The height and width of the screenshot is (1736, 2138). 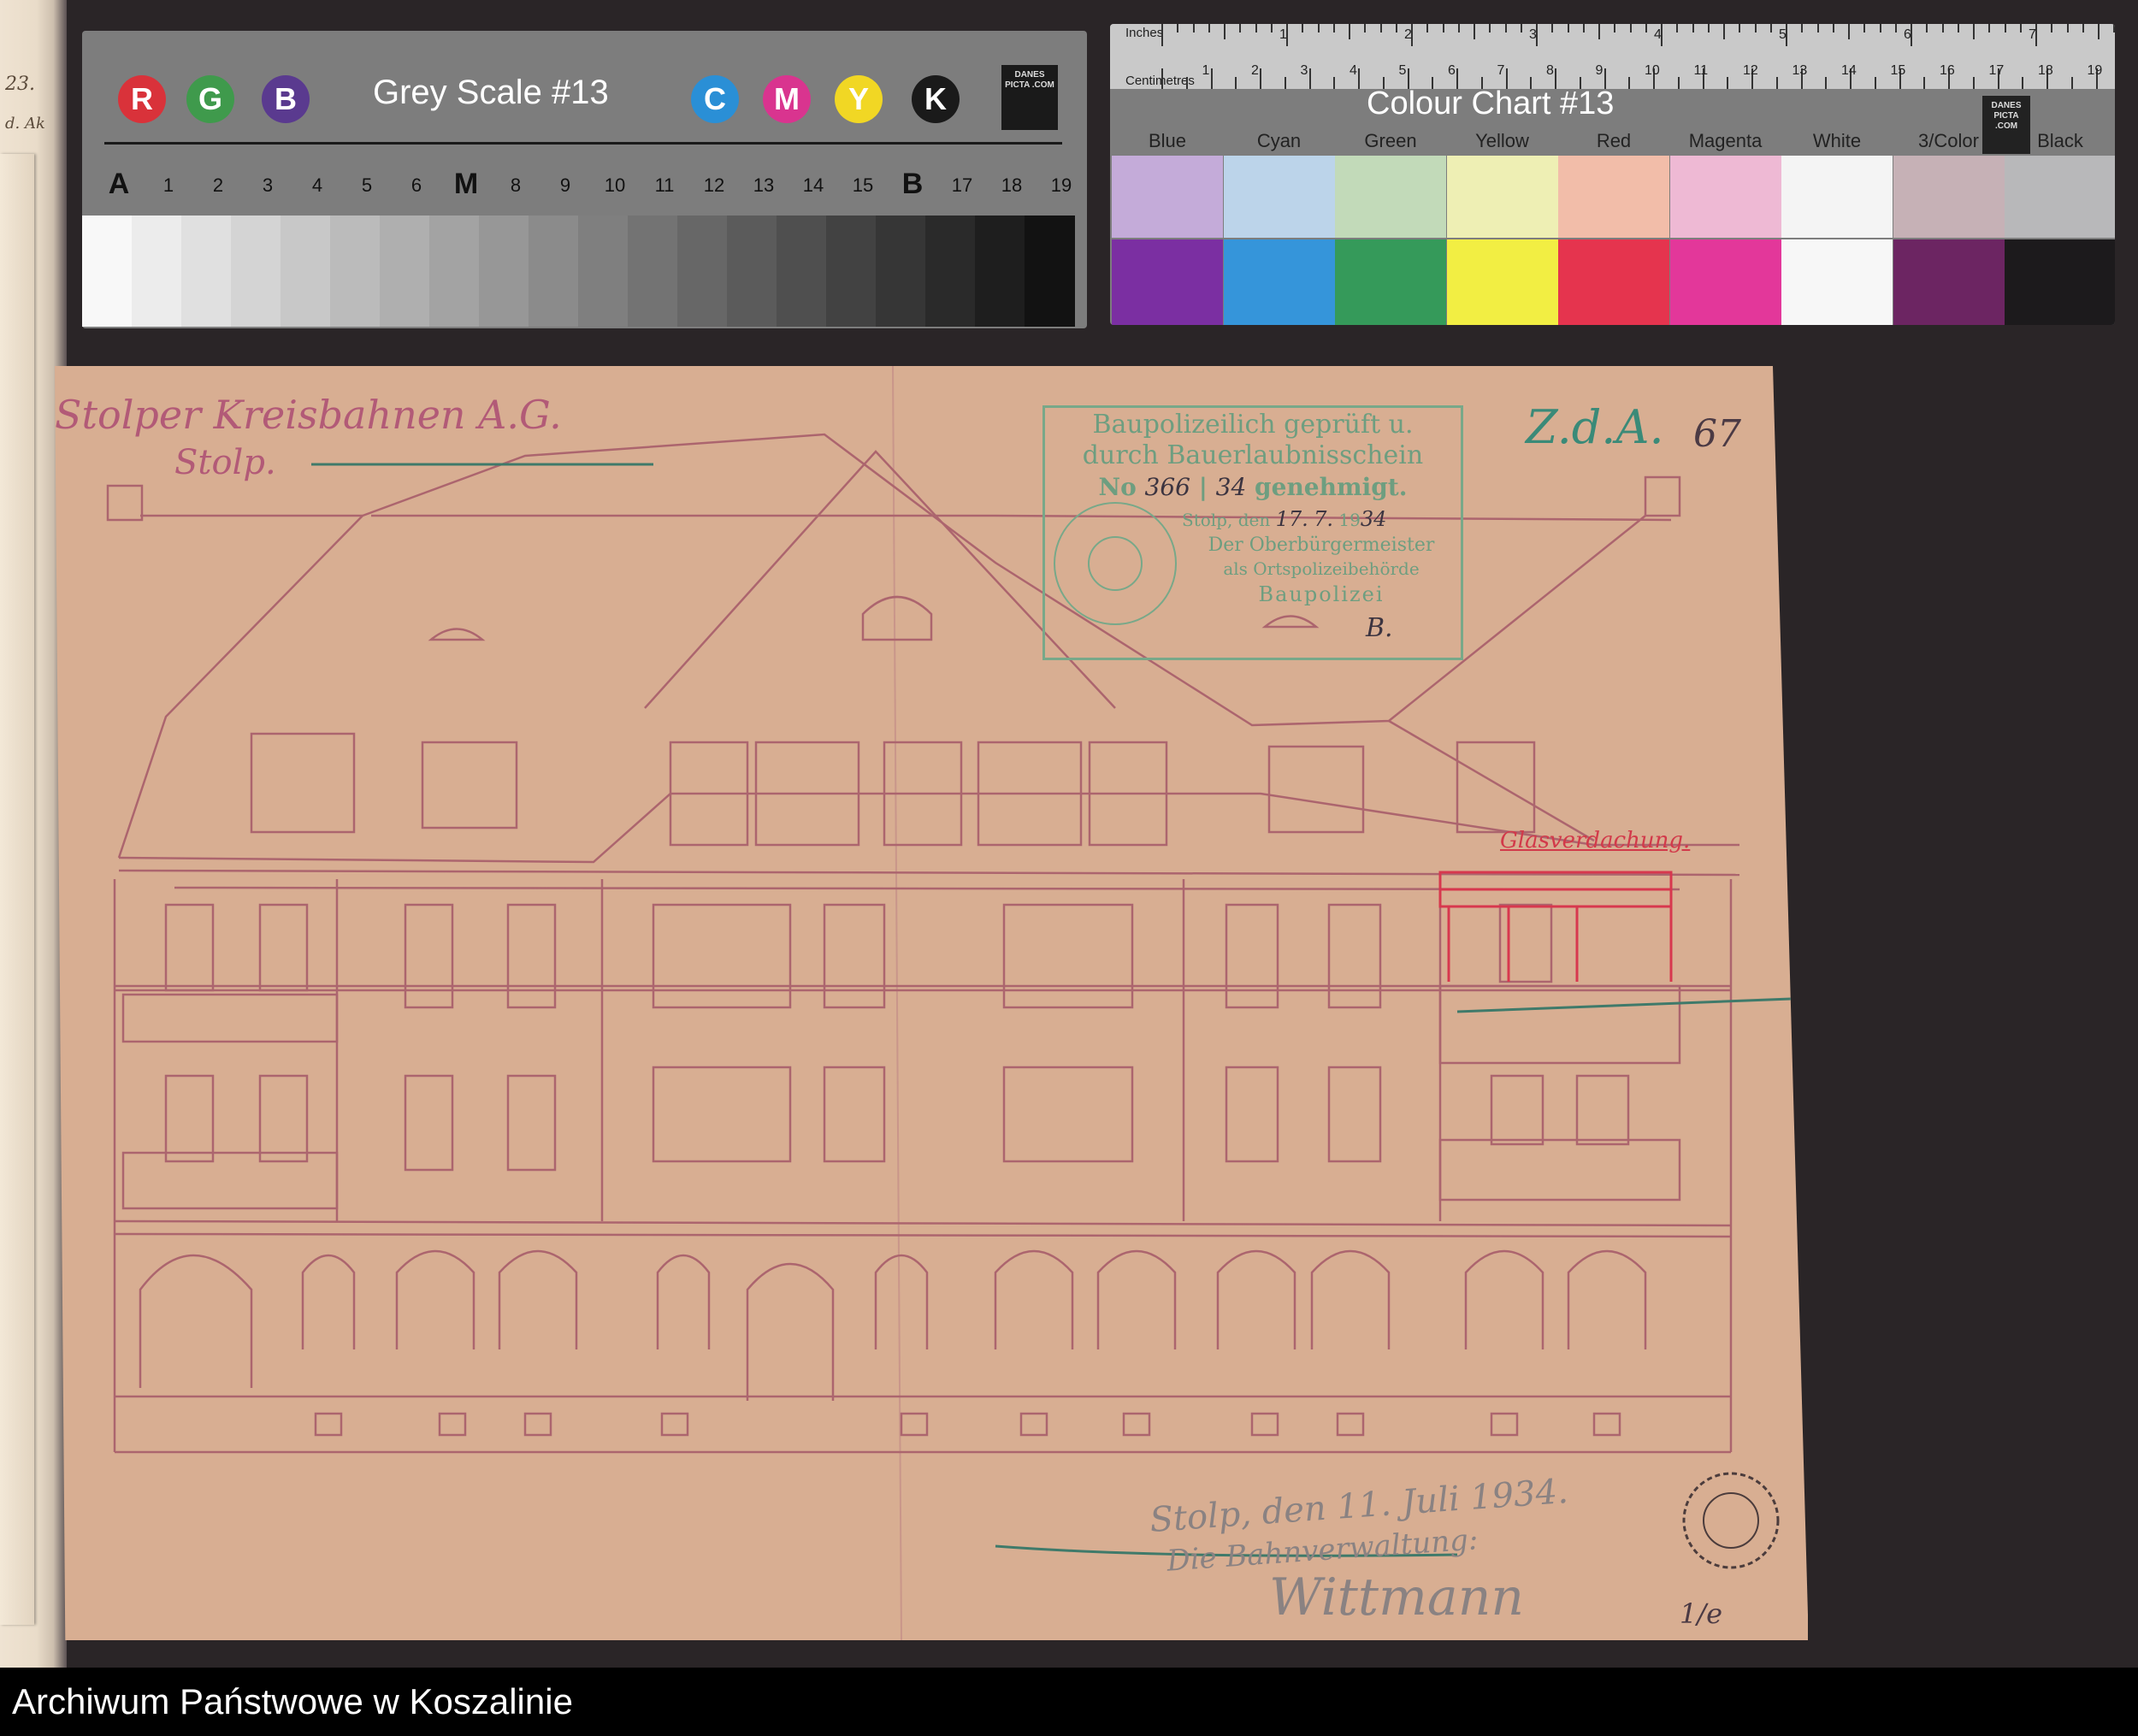 I want to click on ruler-cm-number: 4, so click(x=1353, y=70).